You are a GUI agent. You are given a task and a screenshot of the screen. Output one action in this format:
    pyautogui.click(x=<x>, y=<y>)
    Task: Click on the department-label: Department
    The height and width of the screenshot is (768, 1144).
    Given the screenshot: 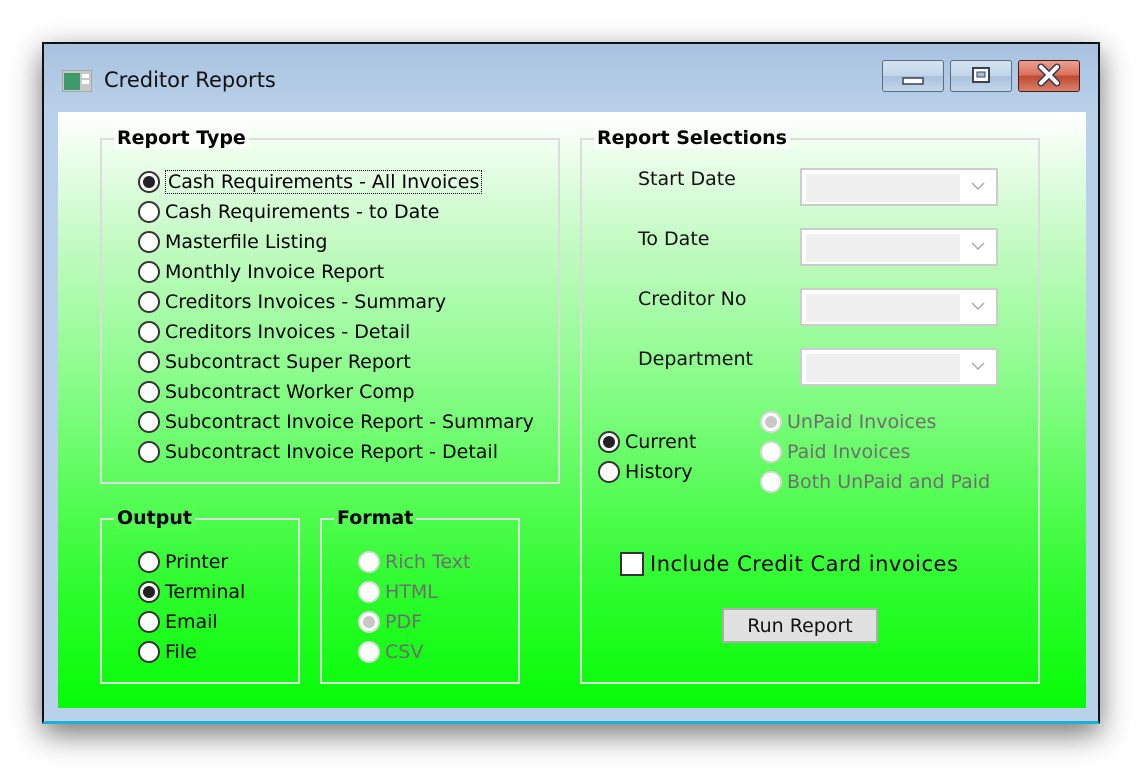 What is the action you would take?
    pyautogui.click(x=695, y=359)
    